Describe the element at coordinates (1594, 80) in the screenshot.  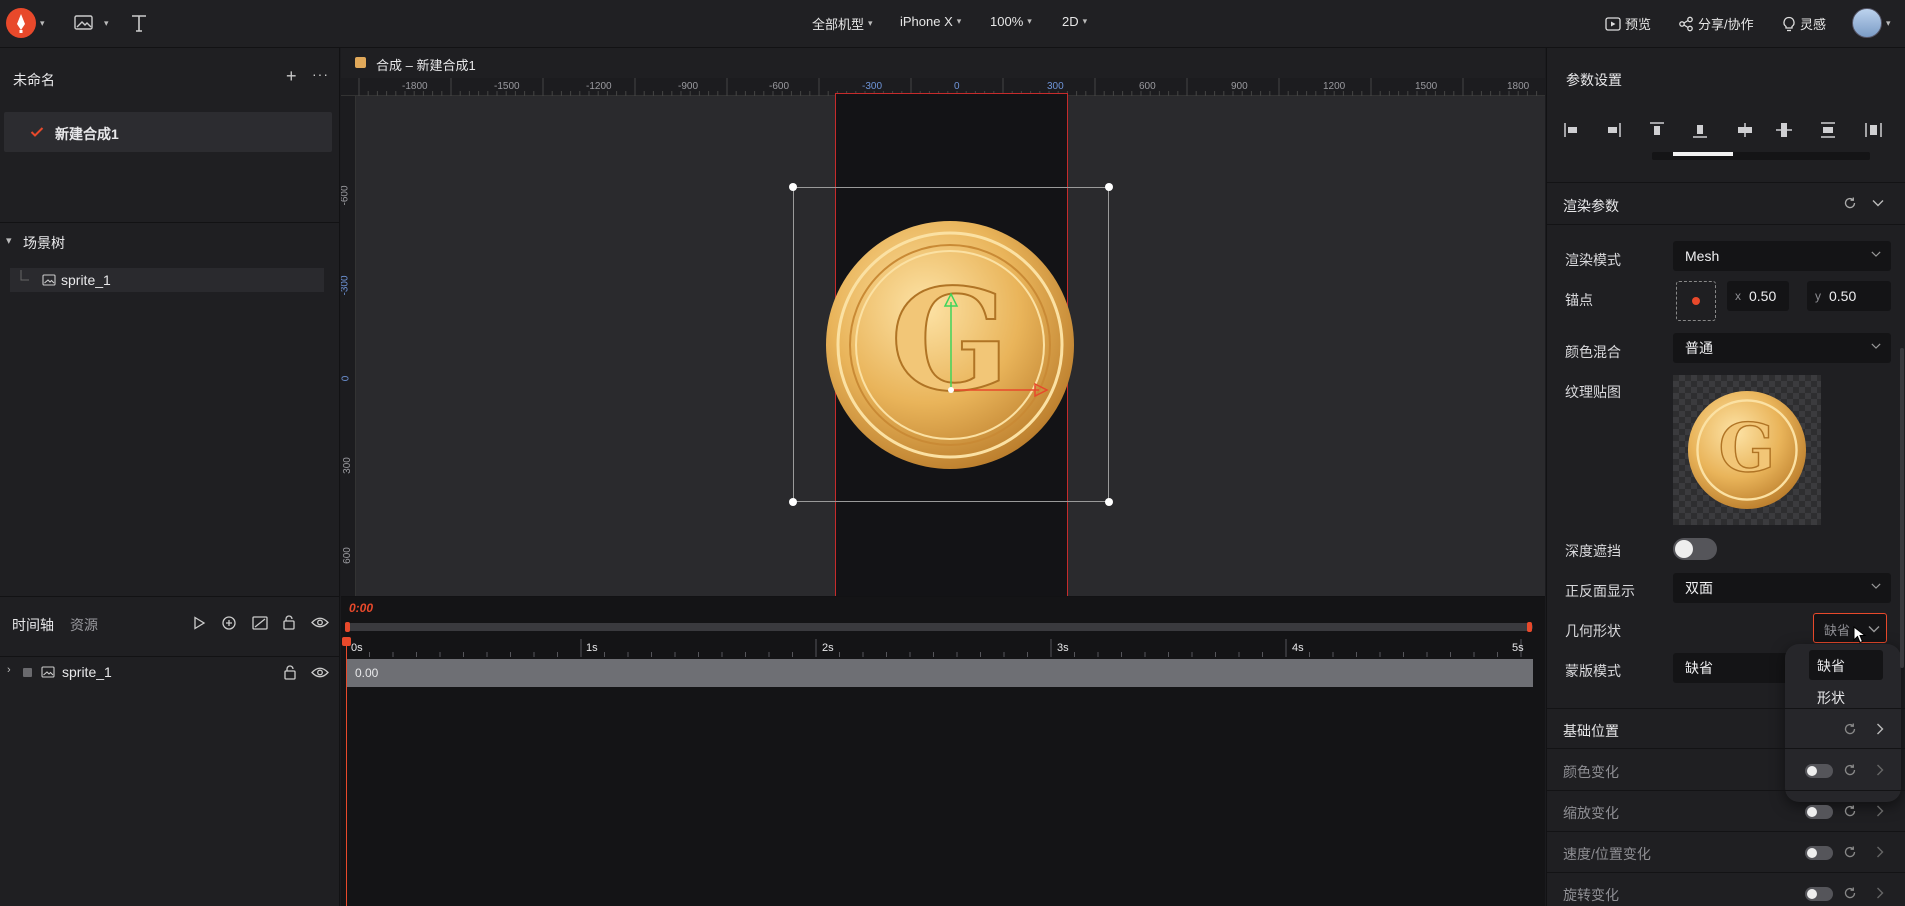
I see `panel-title: 参数设置` at that location.